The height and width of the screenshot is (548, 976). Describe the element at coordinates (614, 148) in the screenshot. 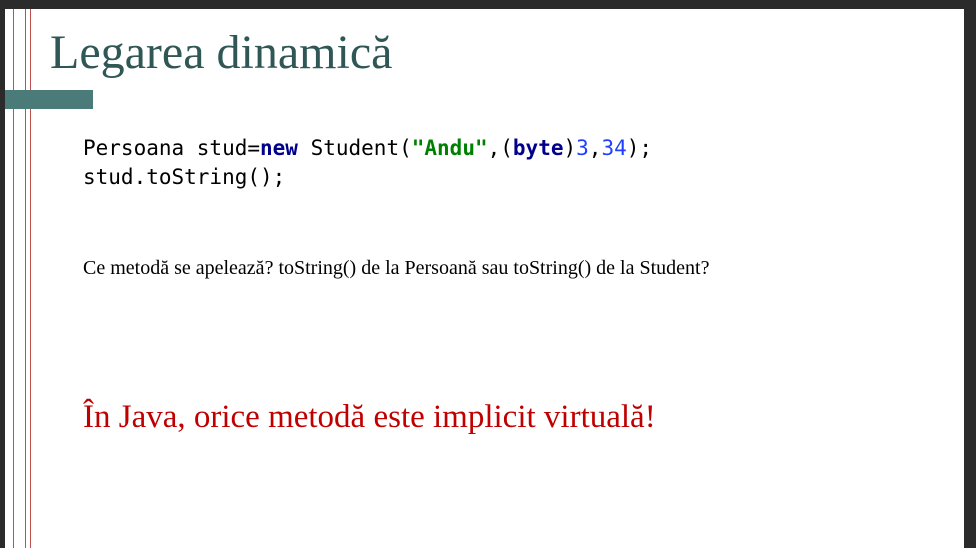

I see `code-number: 34` at that location.